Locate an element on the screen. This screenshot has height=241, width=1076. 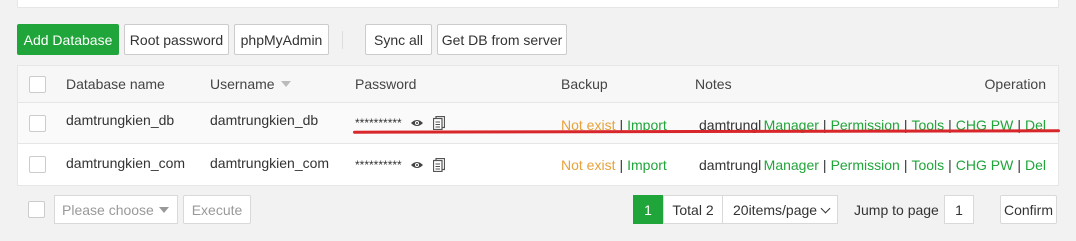
top-strip is located at coordinates (538, 4).